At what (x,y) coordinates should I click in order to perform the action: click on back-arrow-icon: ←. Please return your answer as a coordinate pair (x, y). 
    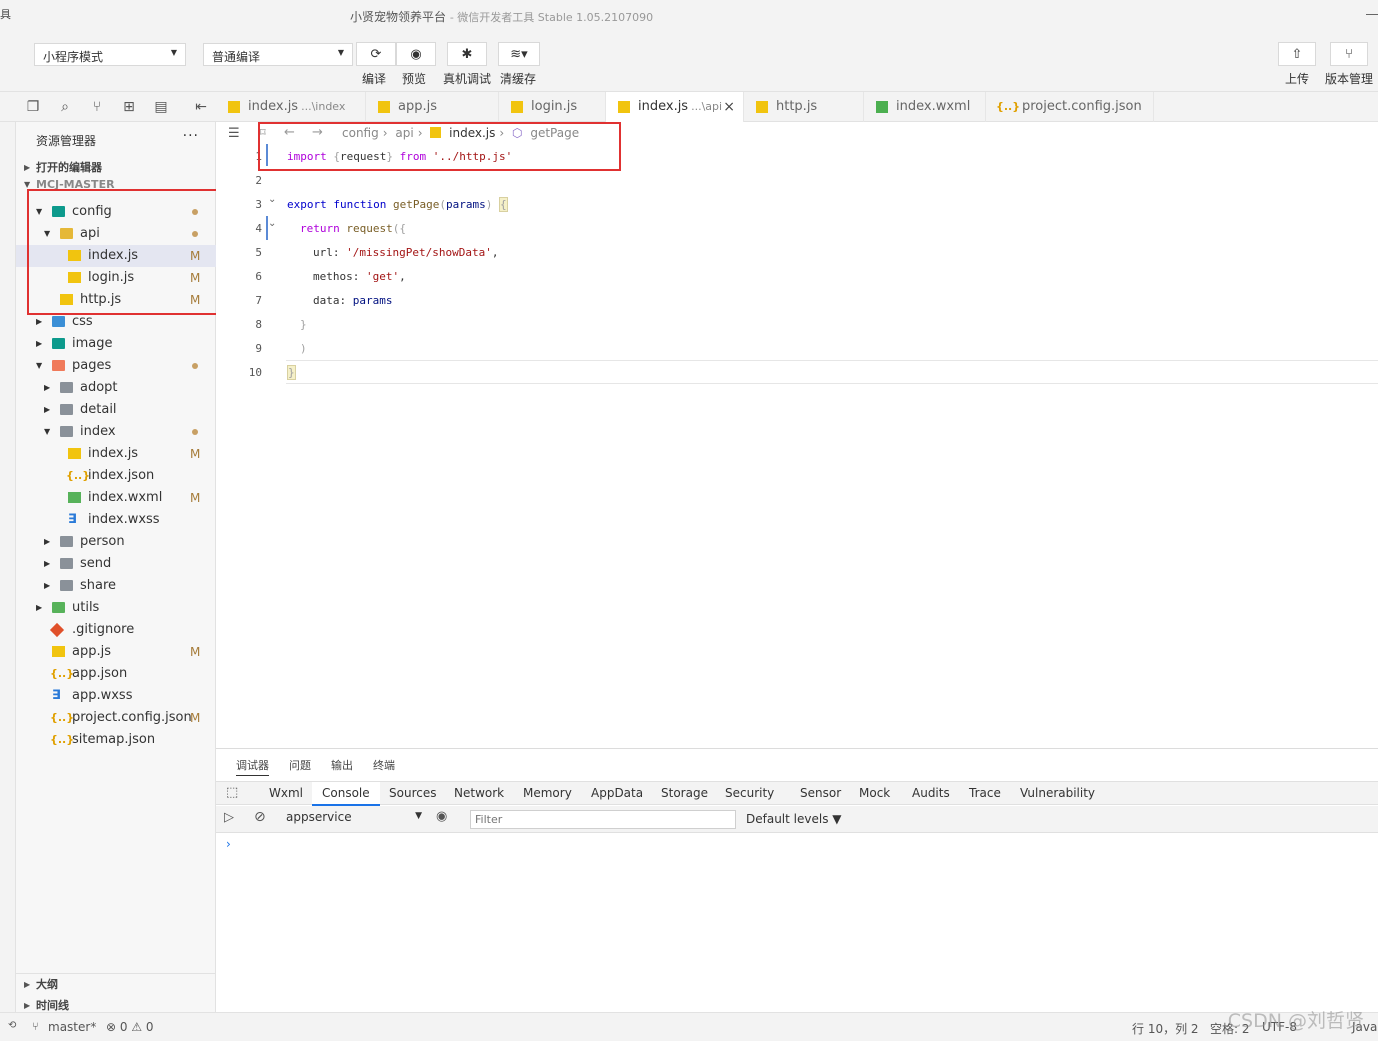
    Looking at the image, I should click on (289, 132).